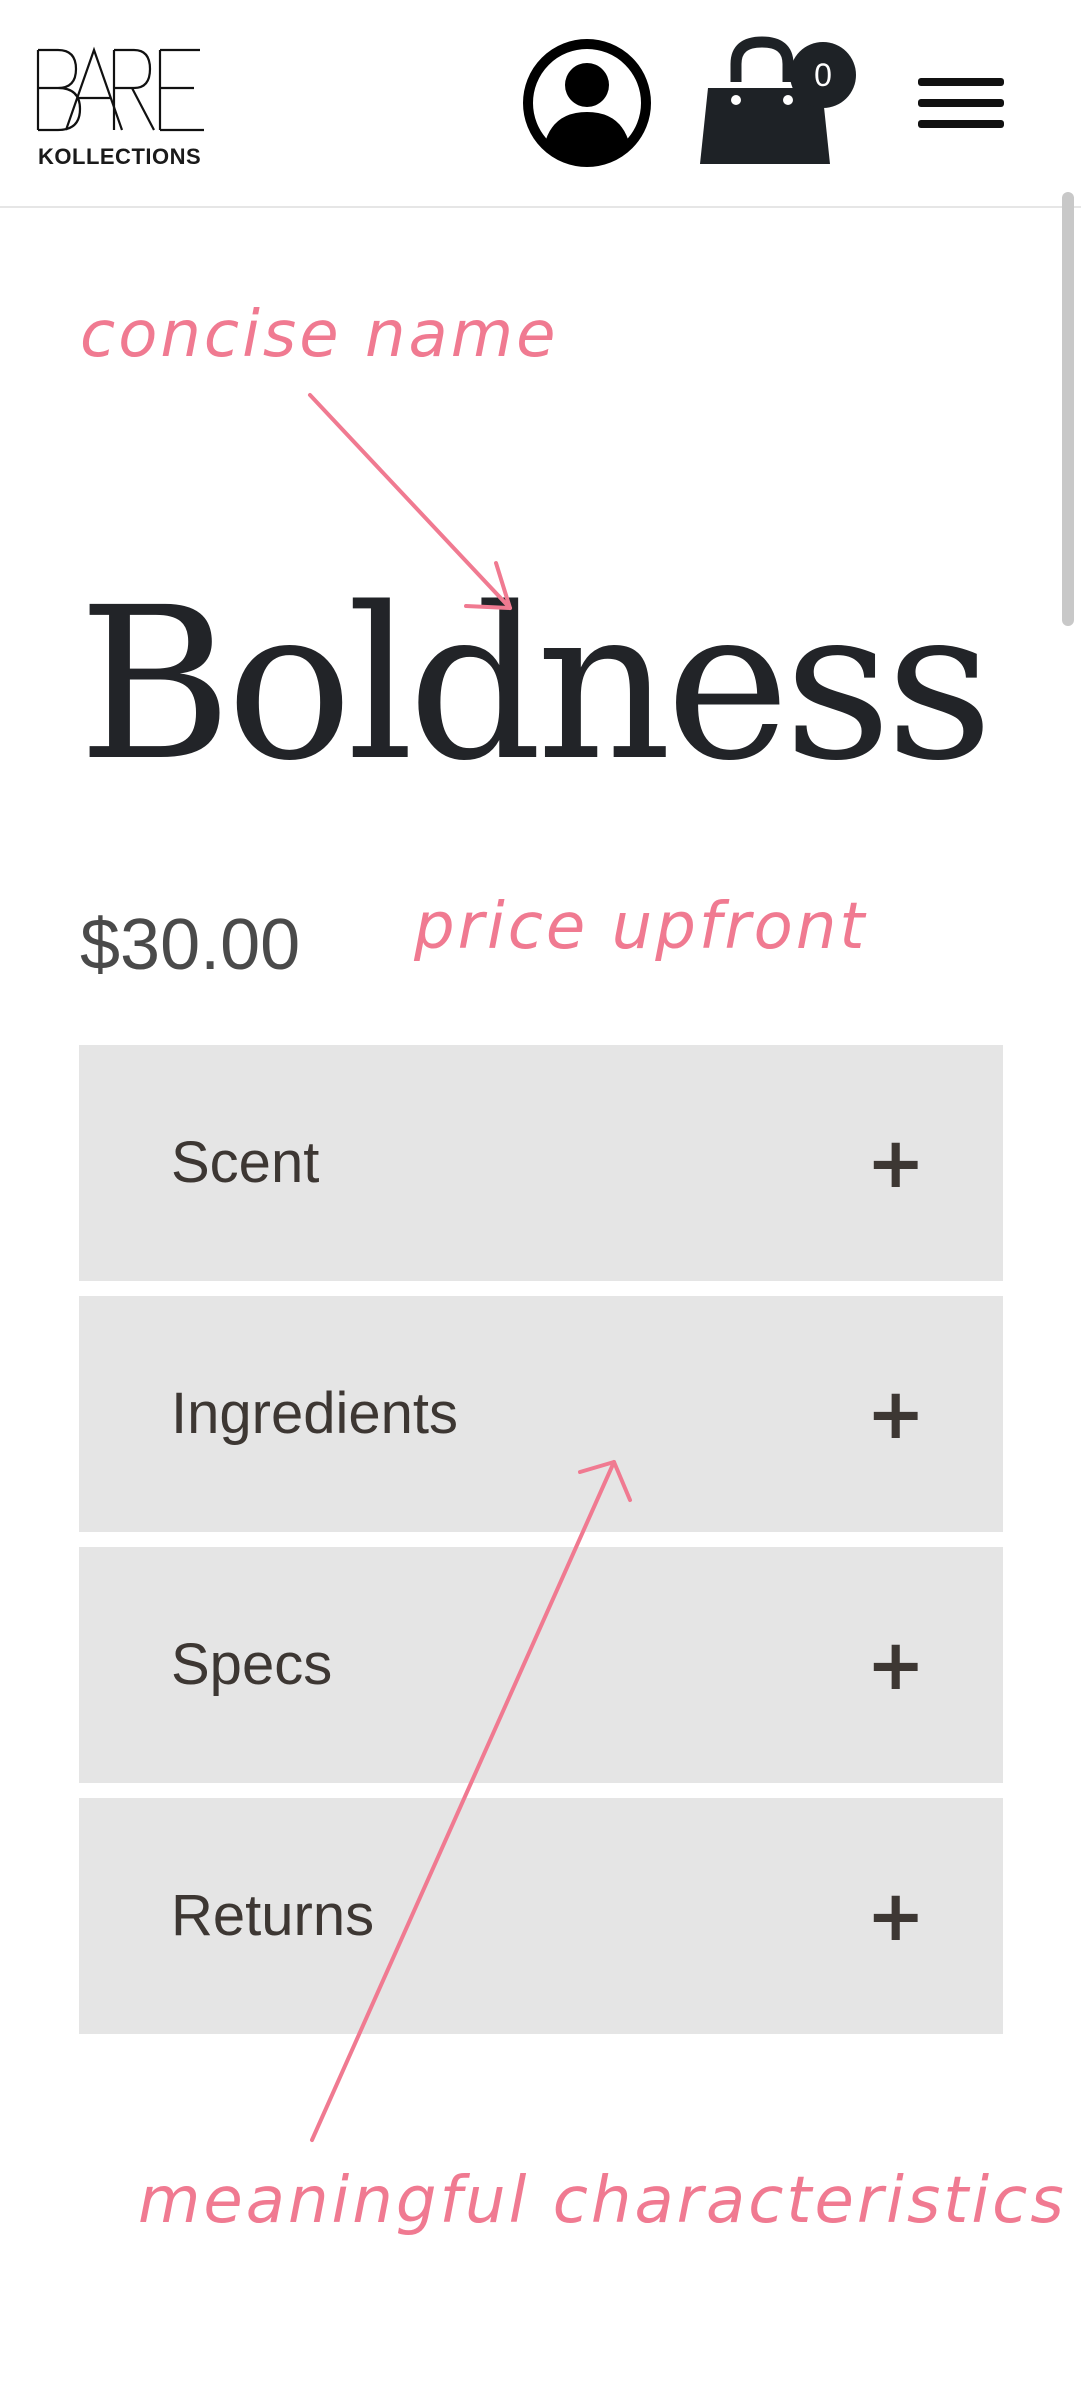 This screenshot has width=1081, height=2404. Describe the element at coordinates (541, 1665) in the screenshot. I see `accordion-item-specs: Specs +` at that location.